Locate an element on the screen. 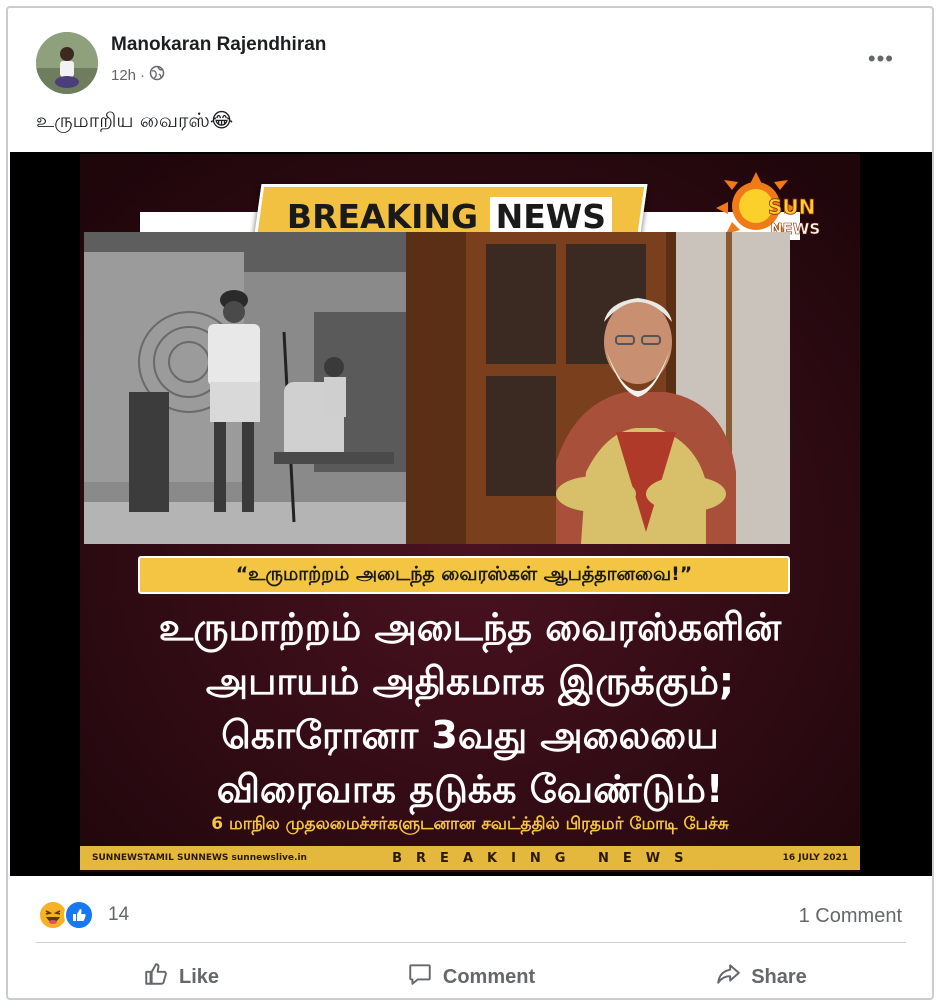 This screenshot has width=942, height=1005. logo-sun-text: SUN is located at coordinates (791, 207).